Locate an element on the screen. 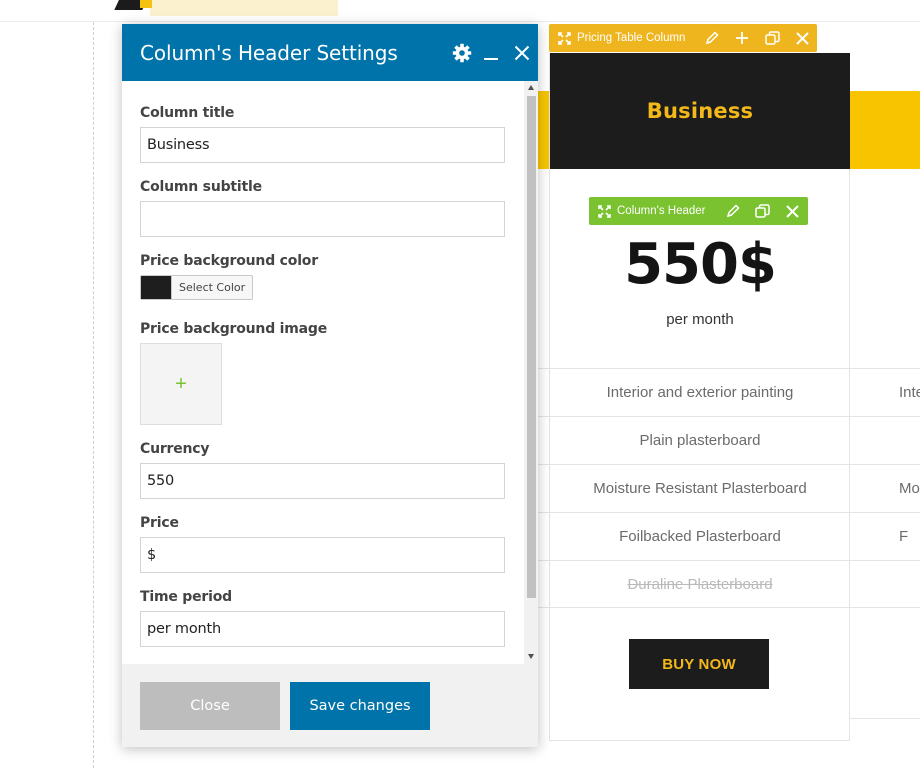  gear-icon is located at coordinates (461, 52).